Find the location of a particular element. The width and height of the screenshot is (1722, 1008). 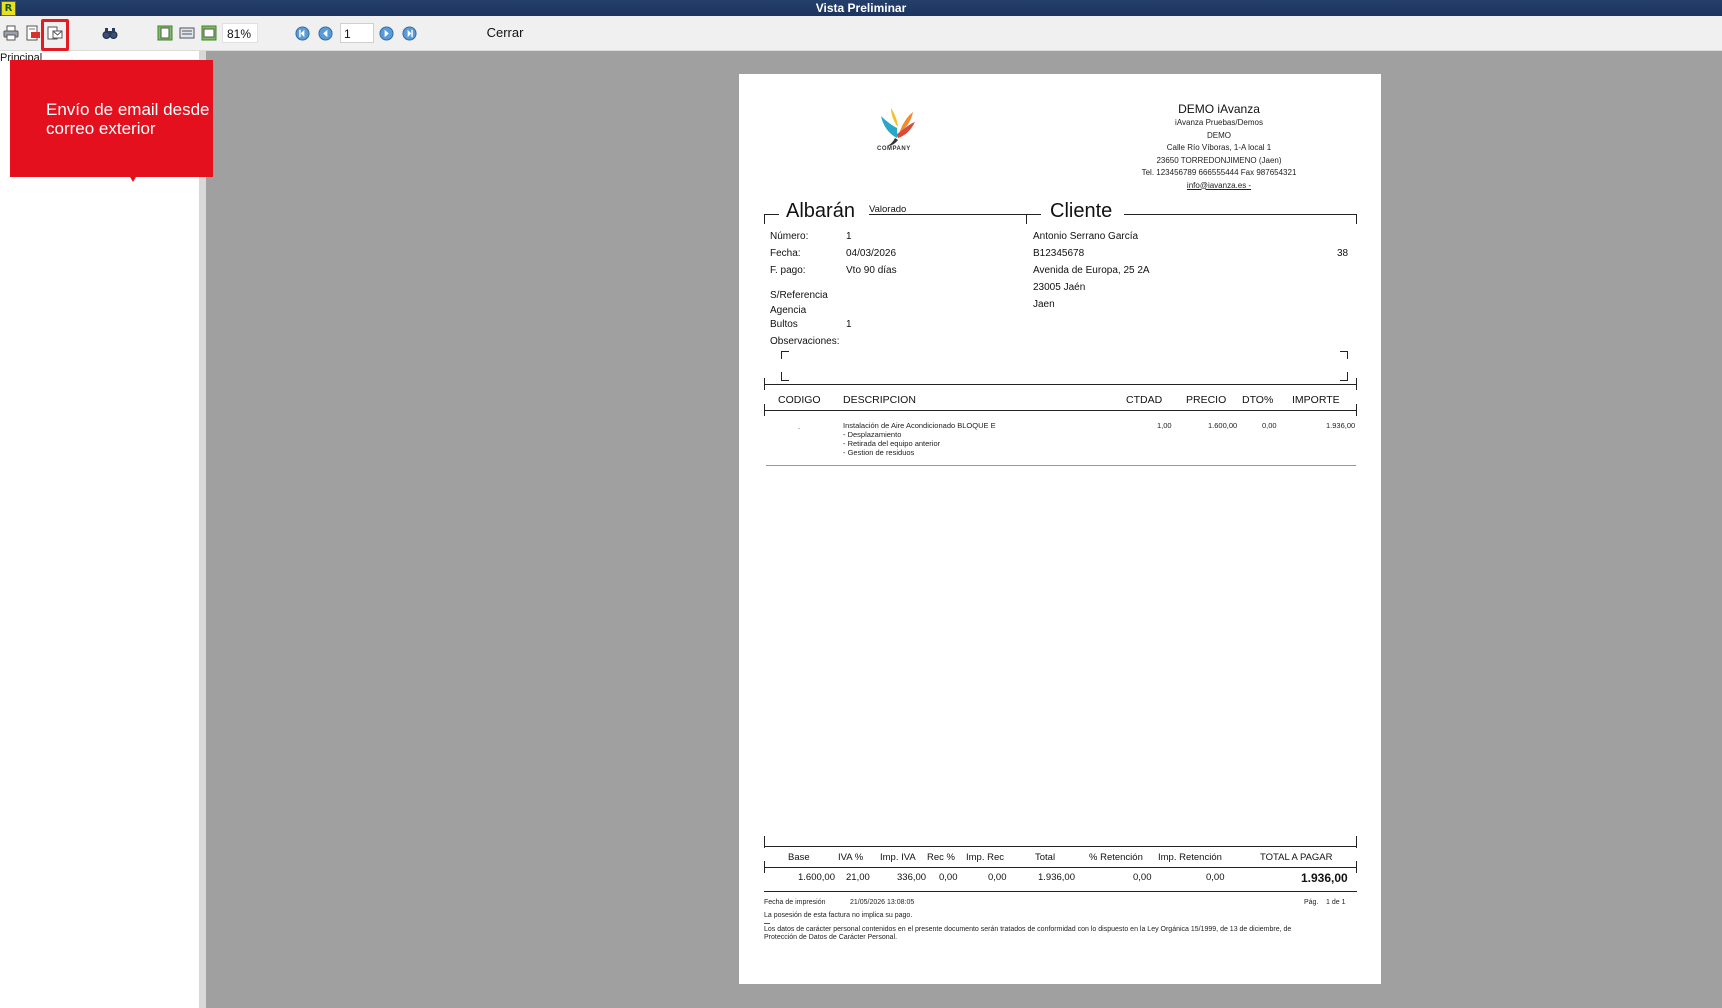

company-line-5: Tel. 123456789 666555444 Fax 987654321 is located at coordinates (1219, 172).